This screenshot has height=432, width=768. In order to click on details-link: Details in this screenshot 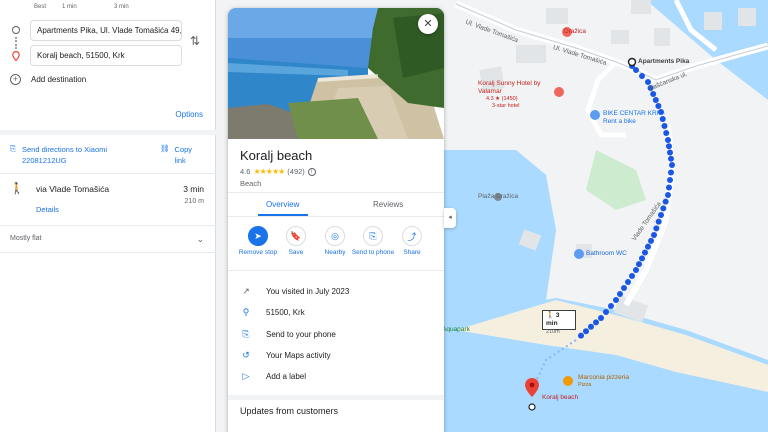, I will do `click(47, 209)`.